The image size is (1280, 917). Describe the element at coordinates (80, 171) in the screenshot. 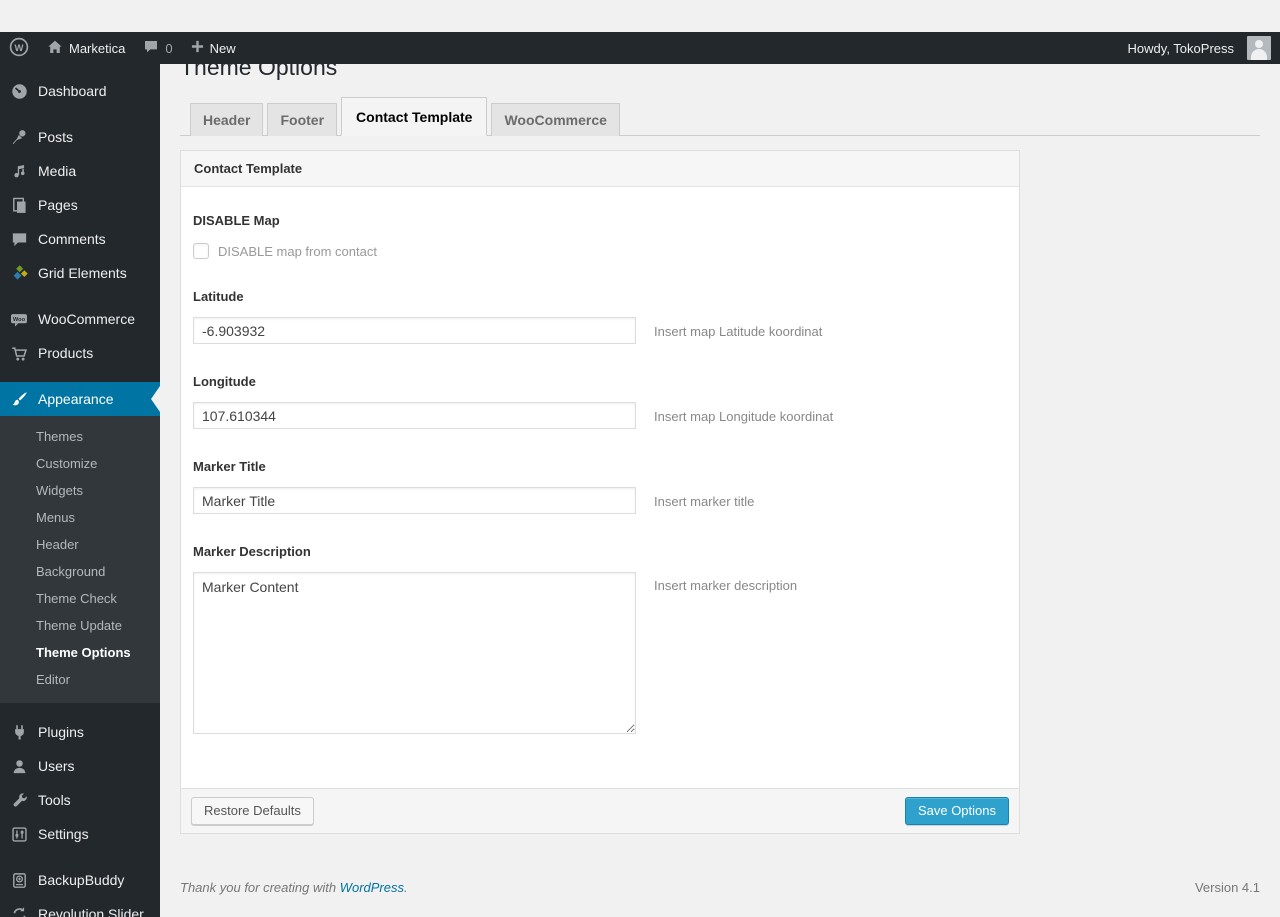

I see `sidebar-item-media: Media` at that location.